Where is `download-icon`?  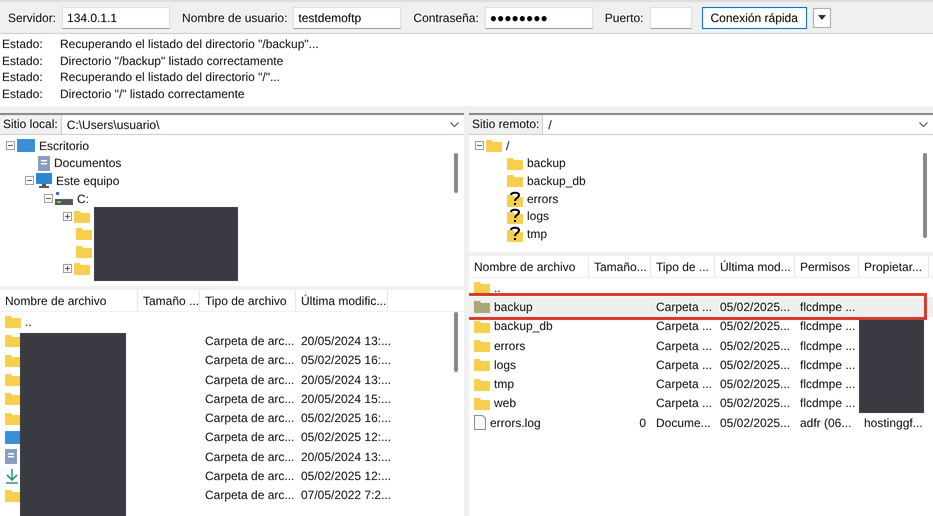
download-icon is located at coordinates (12, 476).